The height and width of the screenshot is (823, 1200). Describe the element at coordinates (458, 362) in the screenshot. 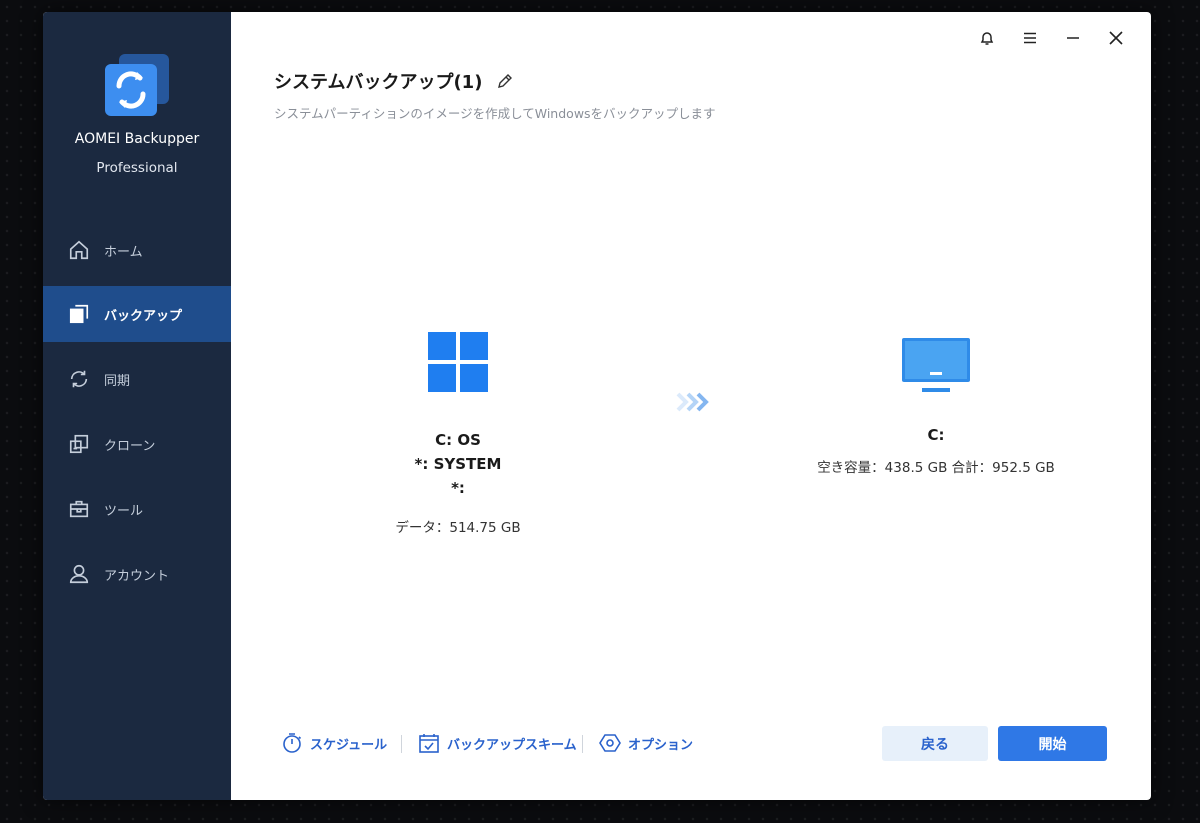

I see `windows-logo-icon` at that location.